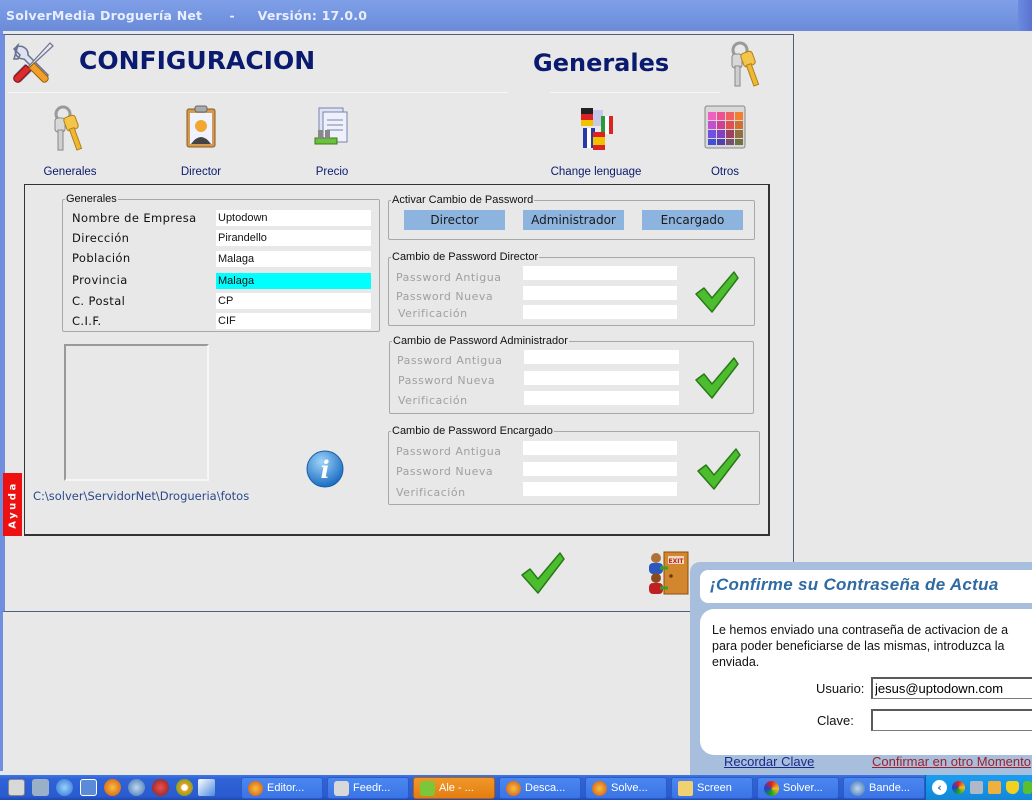 The height and width of the screenshot is (800, 1032). I want to click on page-title: CONFIGURACION, so click(197, 60).